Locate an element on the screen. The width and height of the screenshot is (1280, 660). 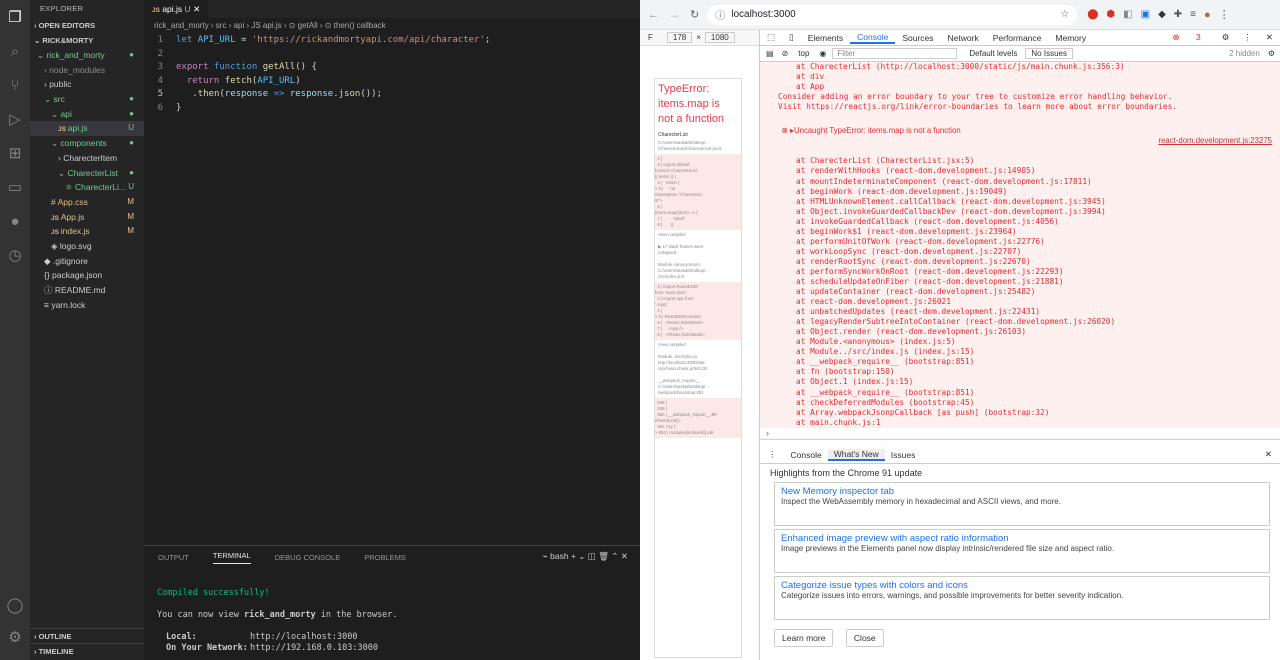
tab-console: Console is located at coordinates (873, 38).